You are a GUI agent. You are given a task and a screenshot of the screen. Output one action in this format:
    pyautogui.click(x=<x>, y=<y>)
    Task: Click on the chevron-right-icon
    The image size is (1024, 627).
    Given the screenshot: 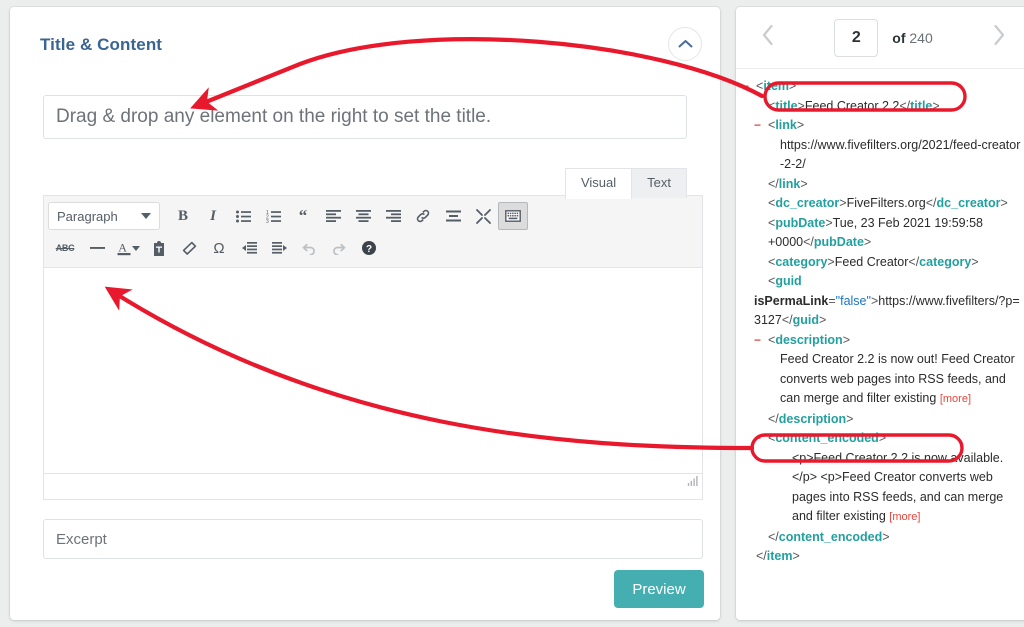 What is the action you would take?
    pyautogui.click(x=999, y=37)
    